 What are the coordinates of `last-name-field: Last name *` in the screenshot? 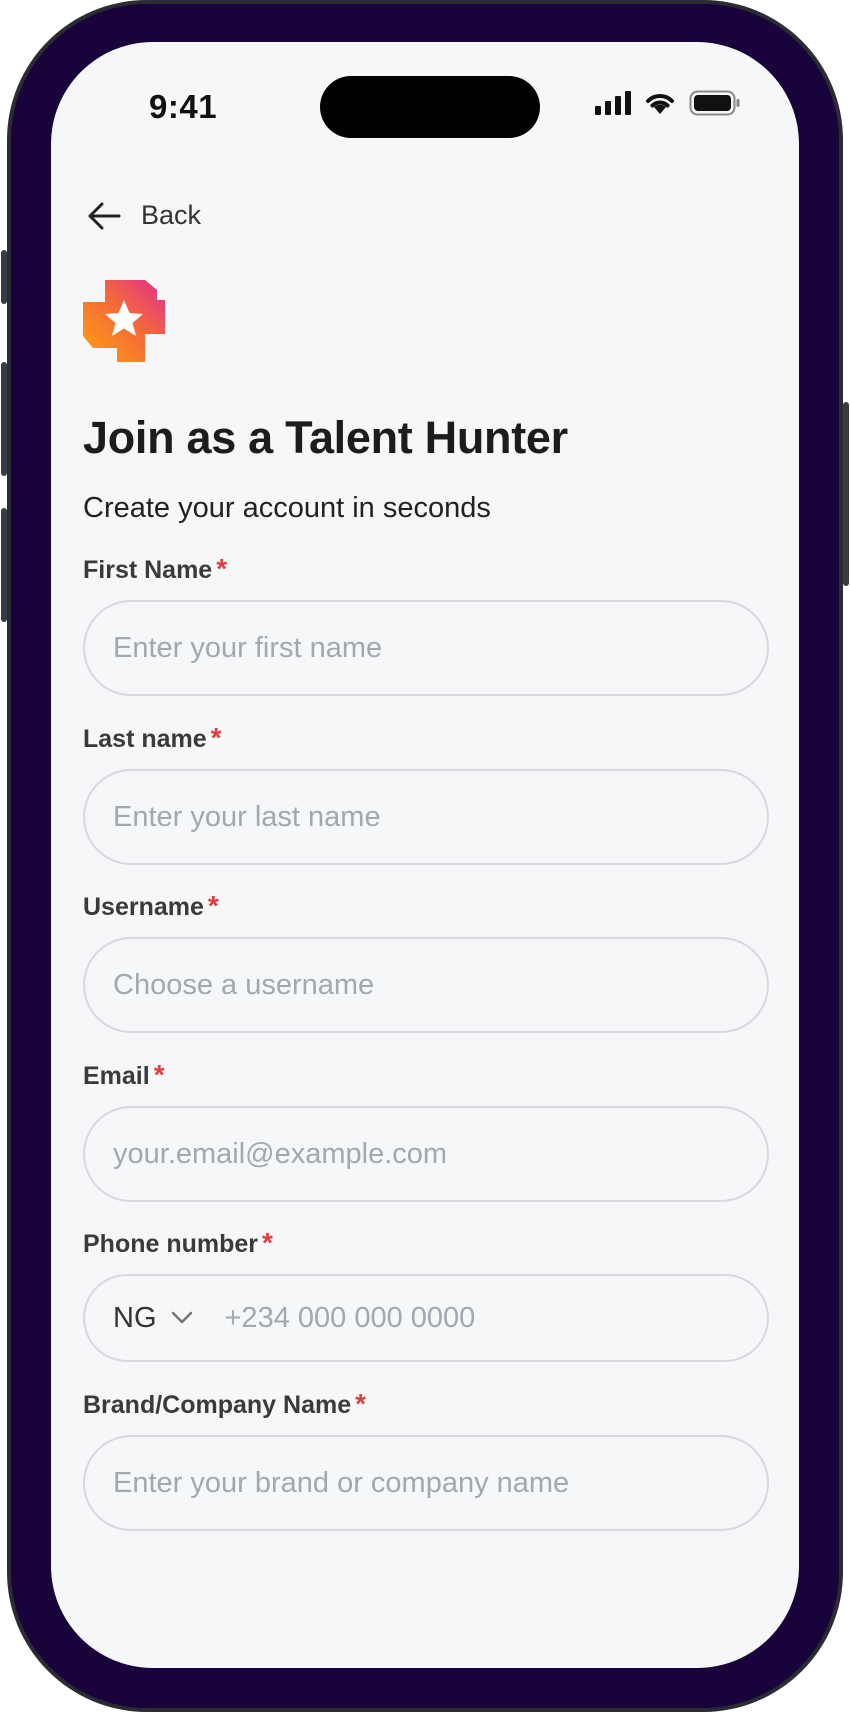 It's located at (426, 793).